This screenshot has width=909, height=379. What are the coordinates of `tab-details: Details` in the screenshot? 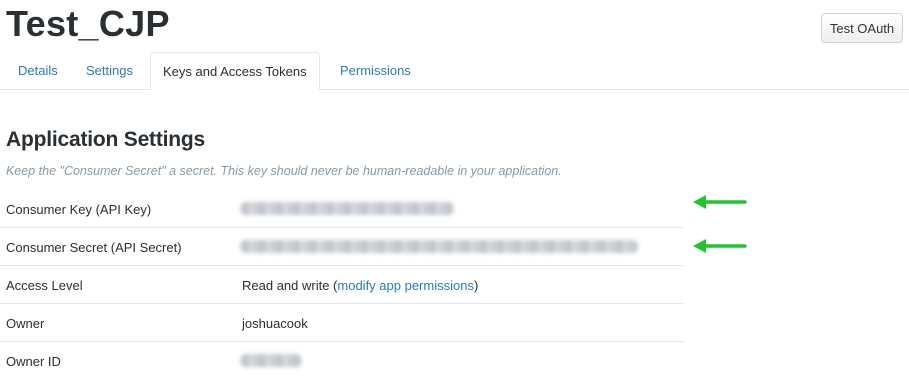 It's located at (38, 71).